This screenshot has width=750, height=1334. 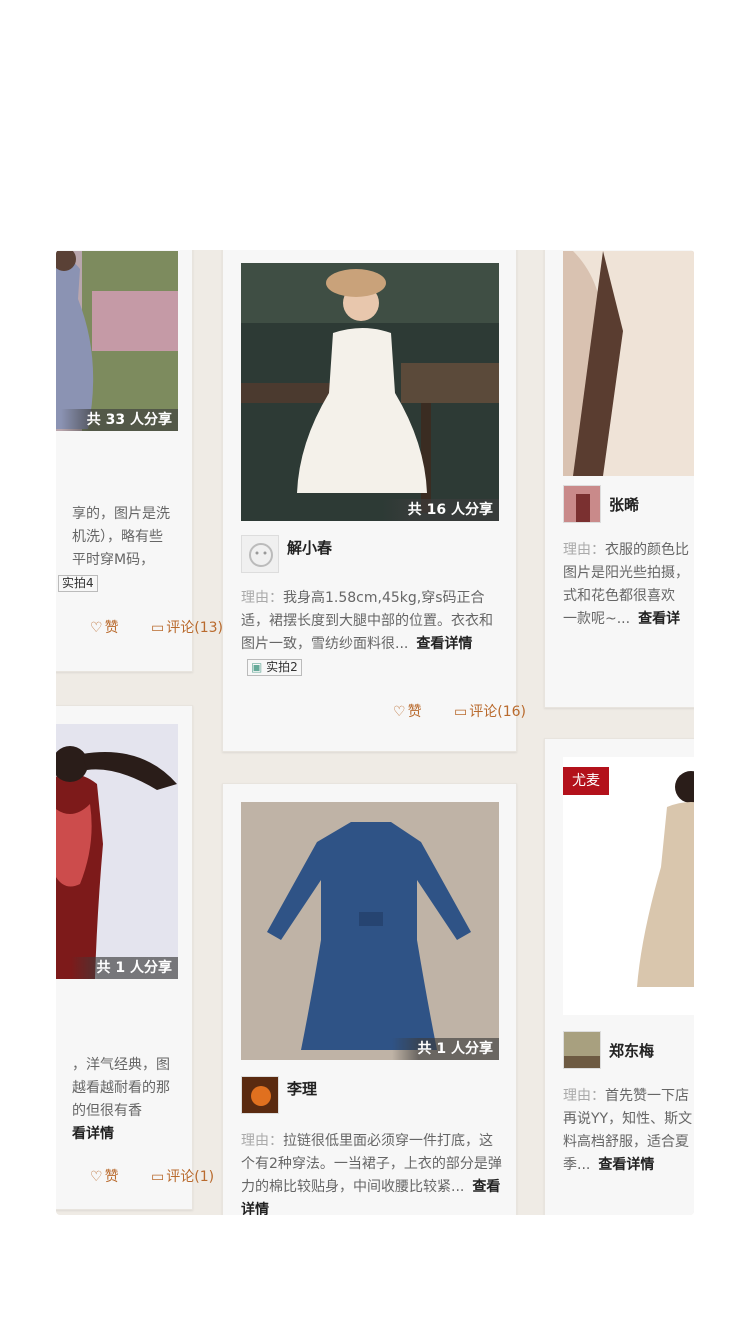 What do you see at coordinates (274, 667) in the screenshot?
I see `photo-badge: ▣ 实拍2` at bounding box center [274, 667].